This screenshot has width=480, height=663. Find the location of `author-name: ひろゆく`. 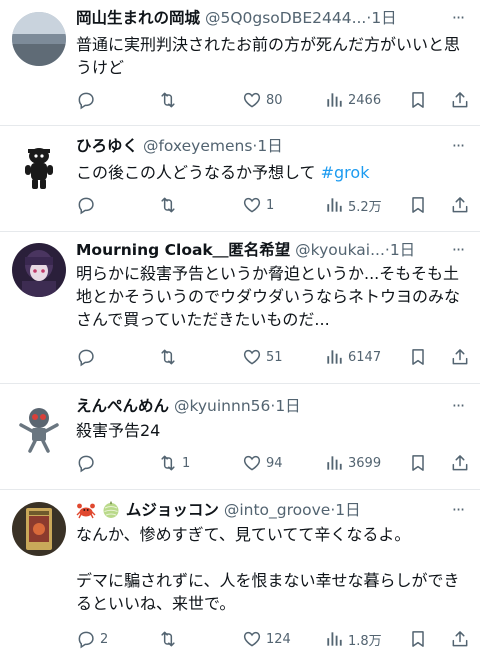

author-name: ひろゆく is located at coordinates (107, 146).